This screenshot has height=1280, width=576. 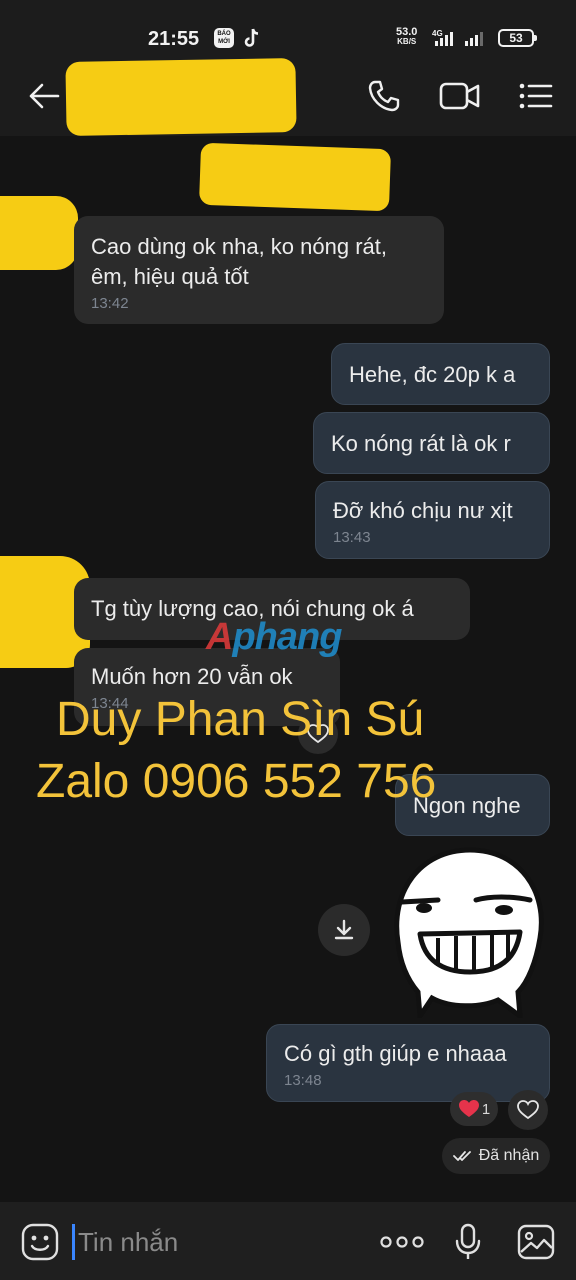 What do you see at coordinates (437, 33) in the screenshot?
I see `svg-text: 4G` at bounding box center [437, 33].